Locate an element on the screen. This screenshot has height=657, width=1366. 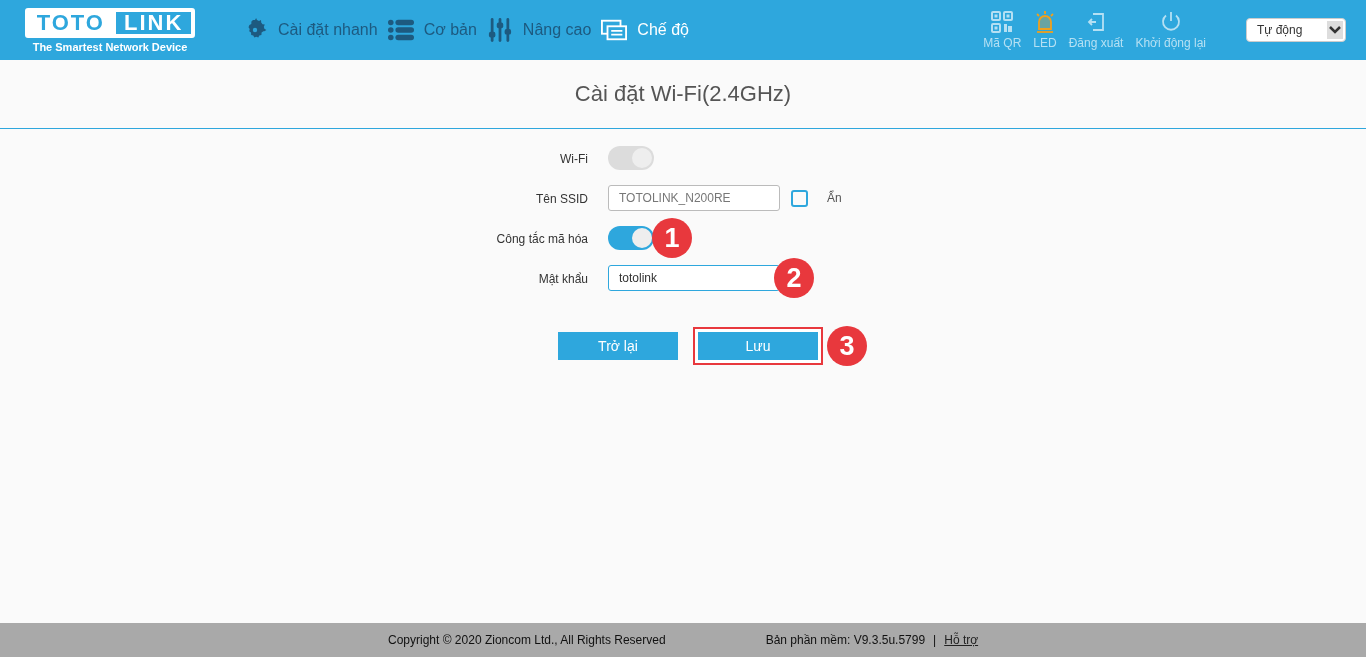
step-number-badge: 3 is located at coordinates (847, 346).